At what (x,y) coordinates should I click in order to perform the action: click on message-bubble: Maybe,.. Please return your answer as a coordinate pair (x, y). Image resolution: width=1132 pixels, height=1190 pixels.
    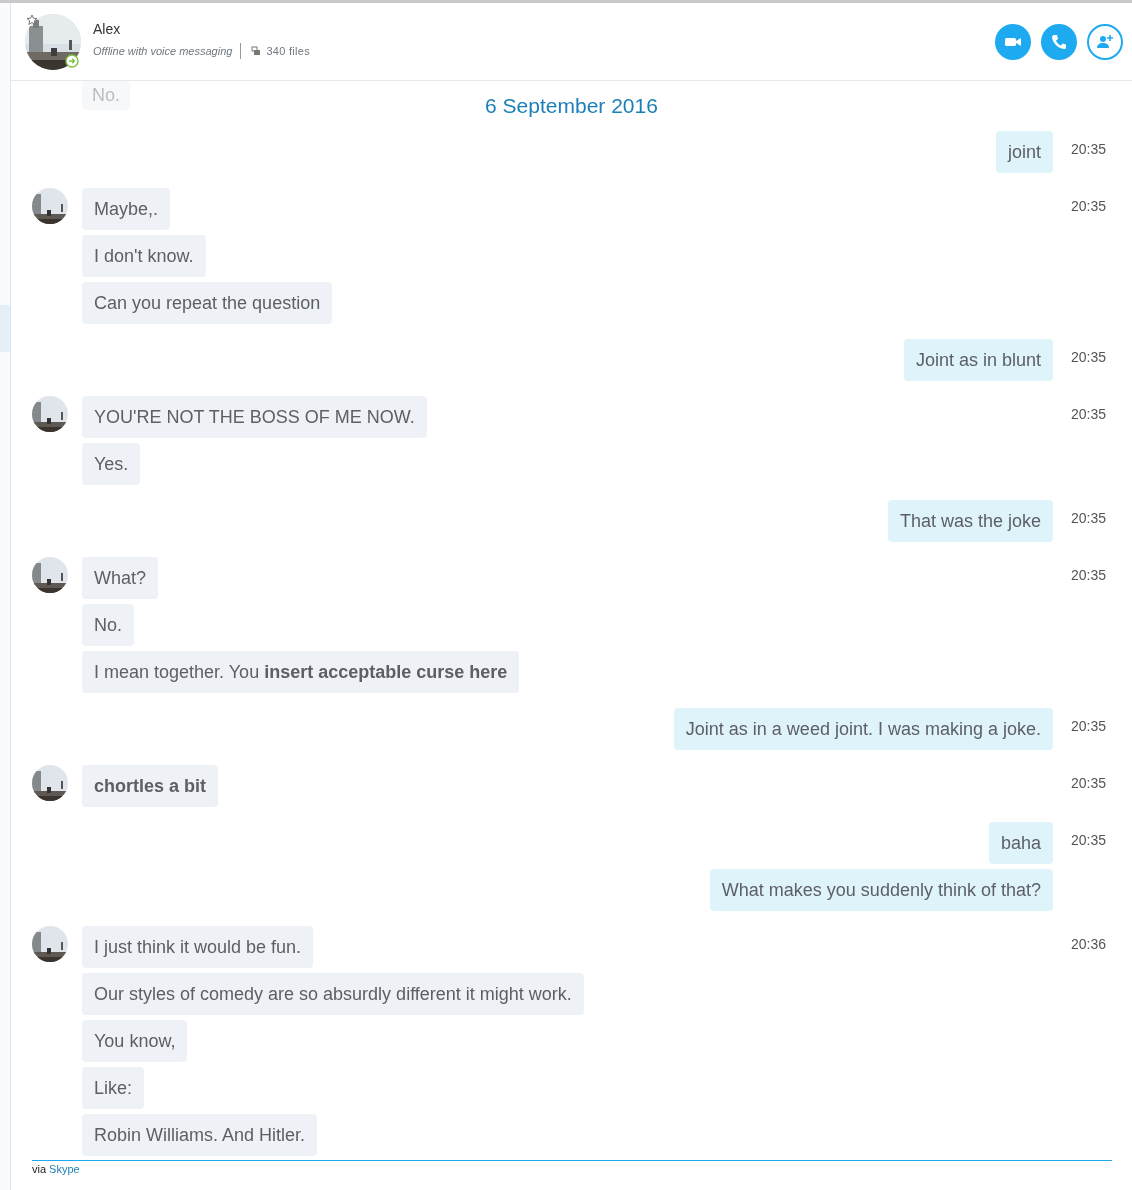
    Looking at the image, I should click on (126, 209).